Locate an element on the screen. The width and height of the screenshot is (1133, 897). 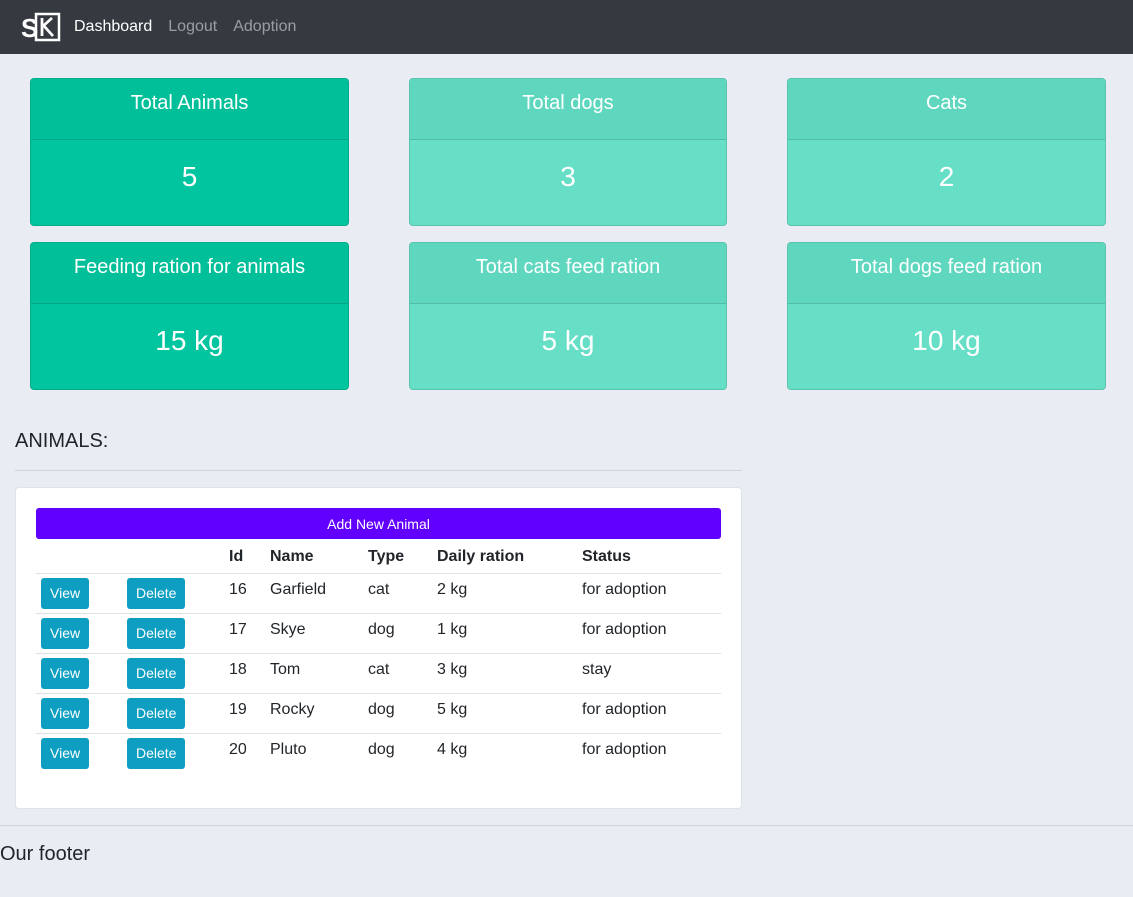
column-header-type: Type is located at coordinates (397, 557).